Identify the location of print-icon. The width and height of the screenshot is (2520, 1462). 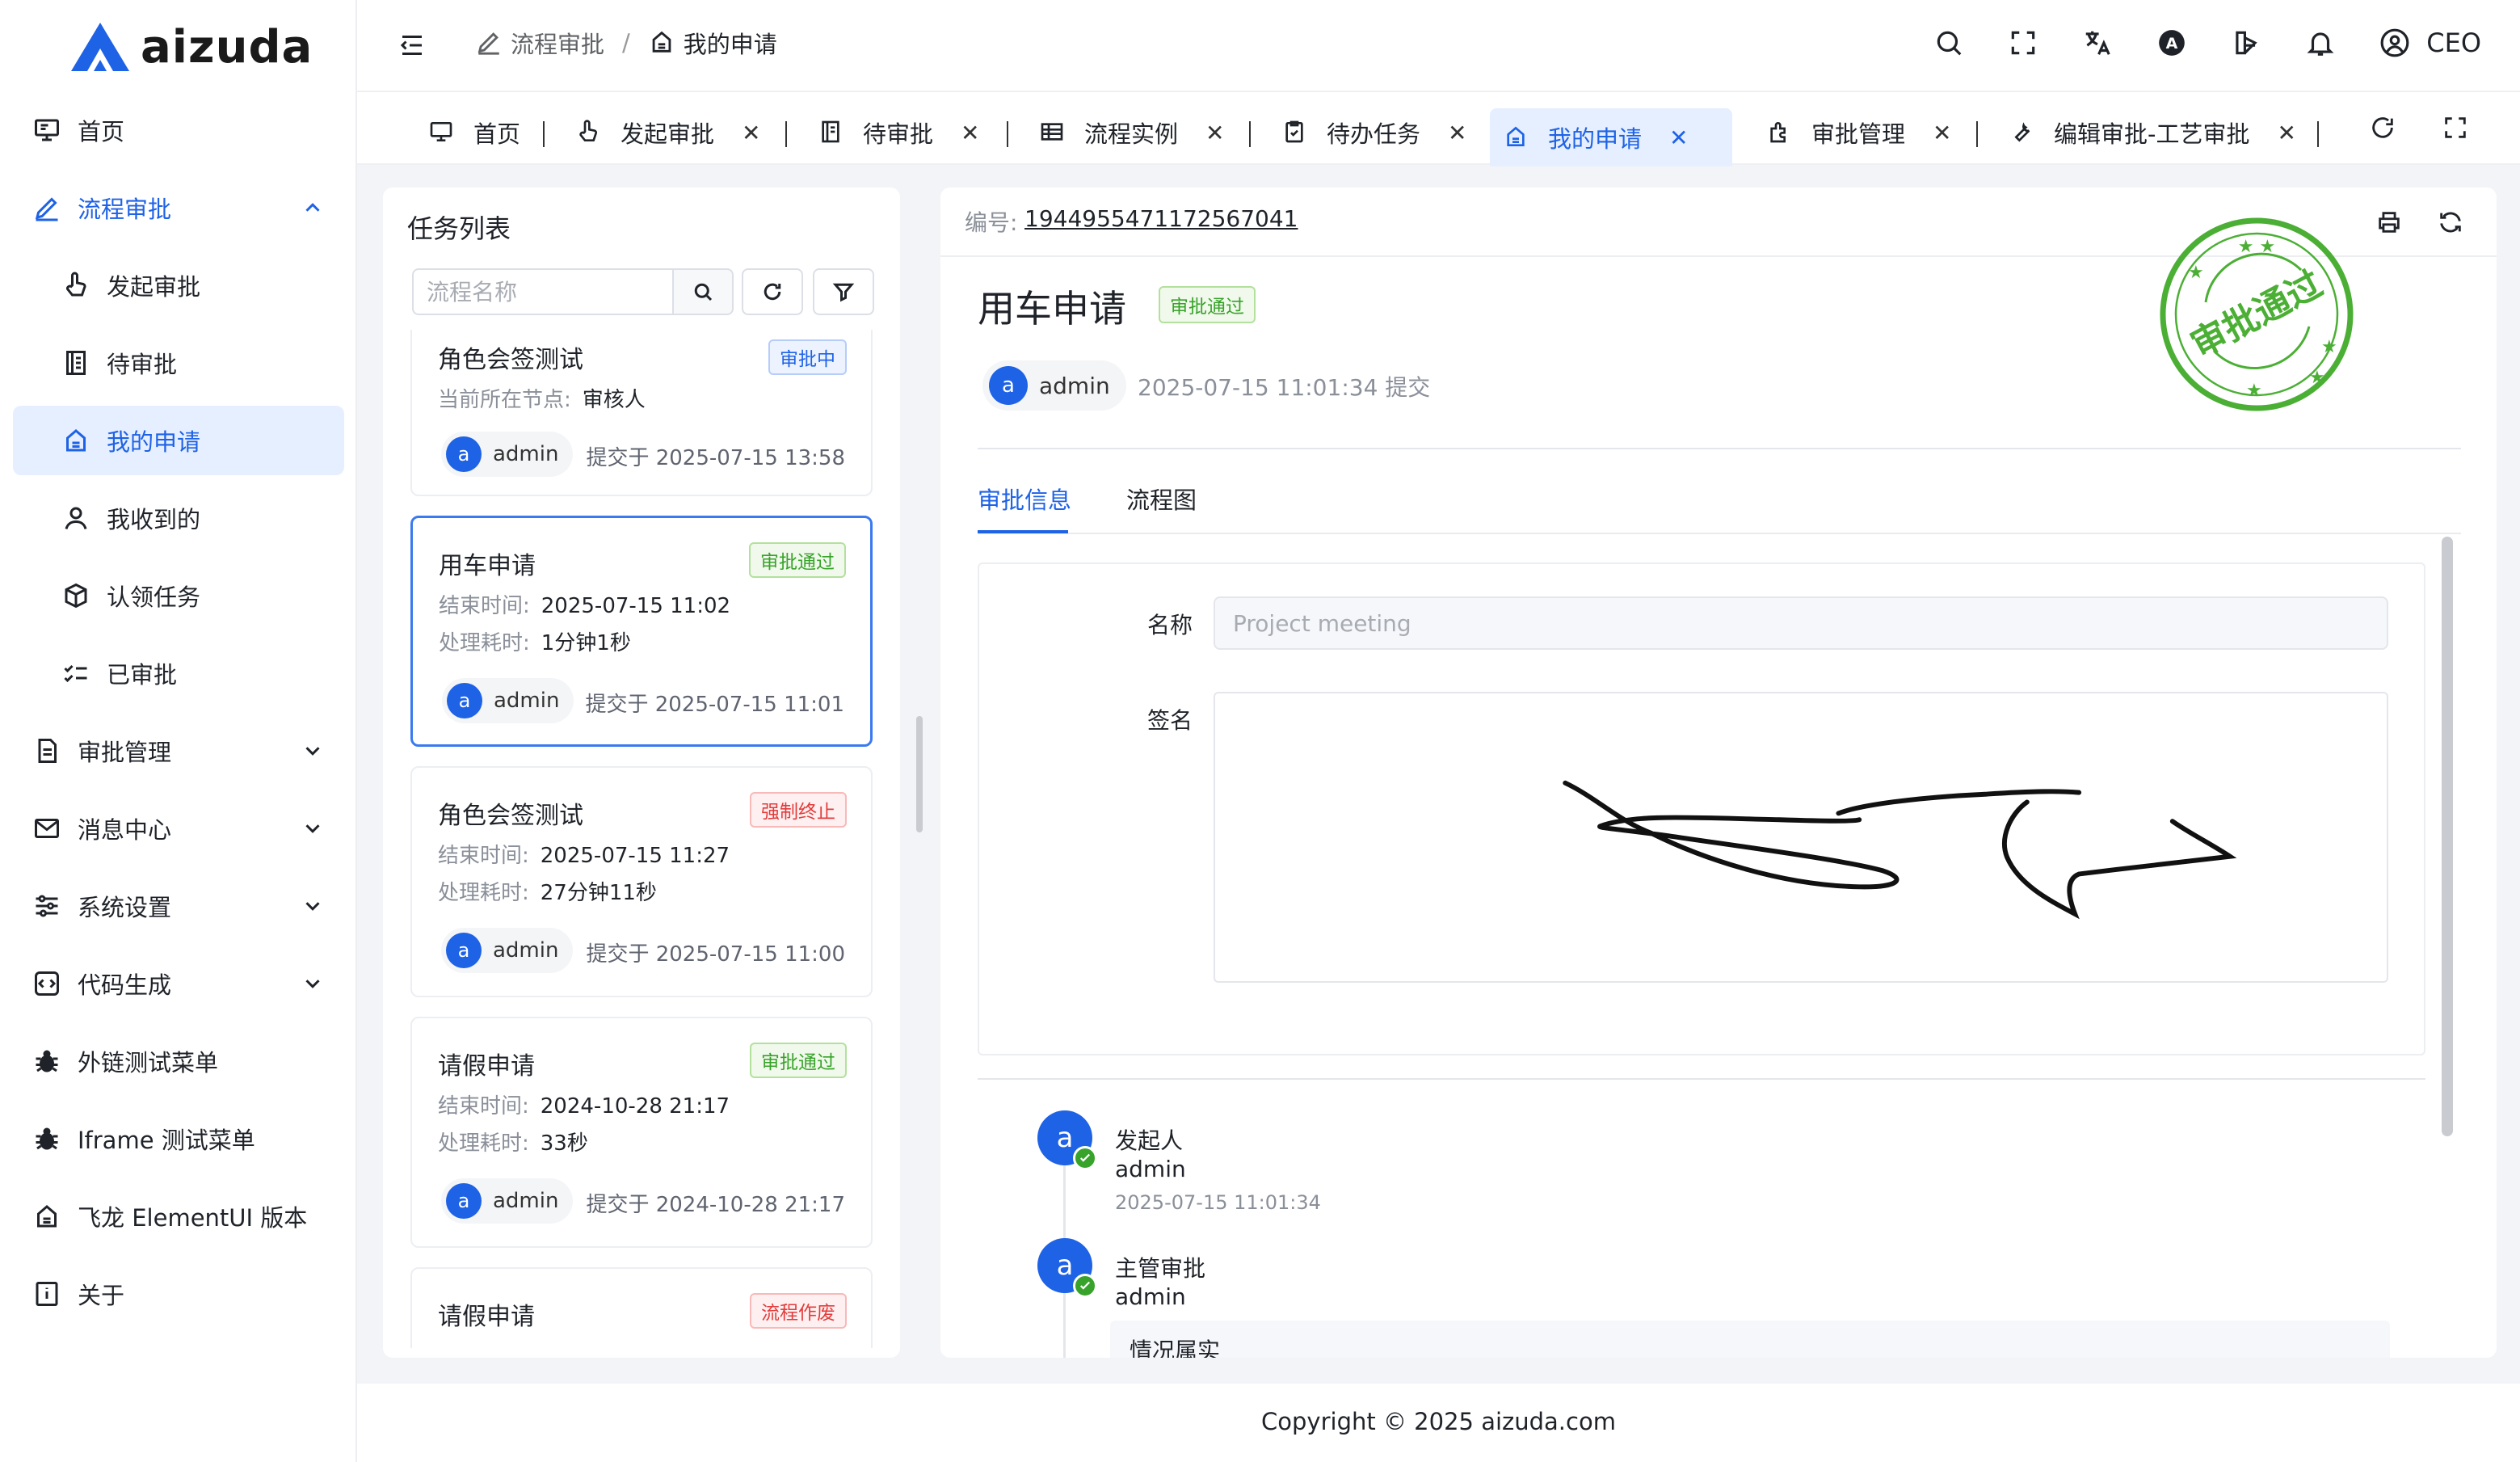
(2390, 222).